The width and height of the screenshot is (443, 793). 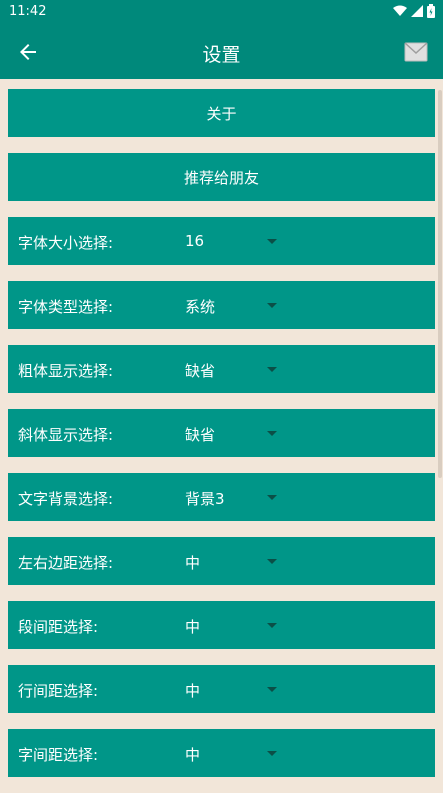 I want to click on setting-label: 字体类型选择:, so click(x=66, y=307).